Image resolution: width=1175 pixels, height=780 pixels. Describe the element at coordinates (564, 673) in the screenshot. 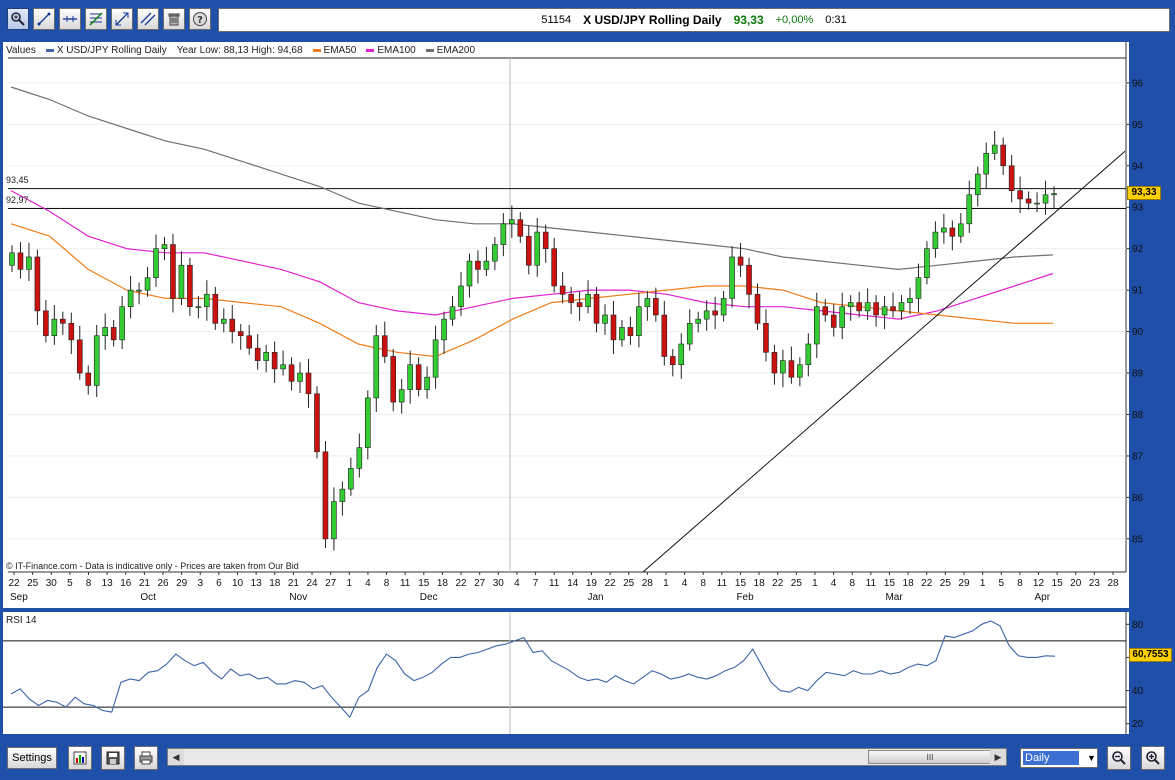

I see `rsi-background` at that location.